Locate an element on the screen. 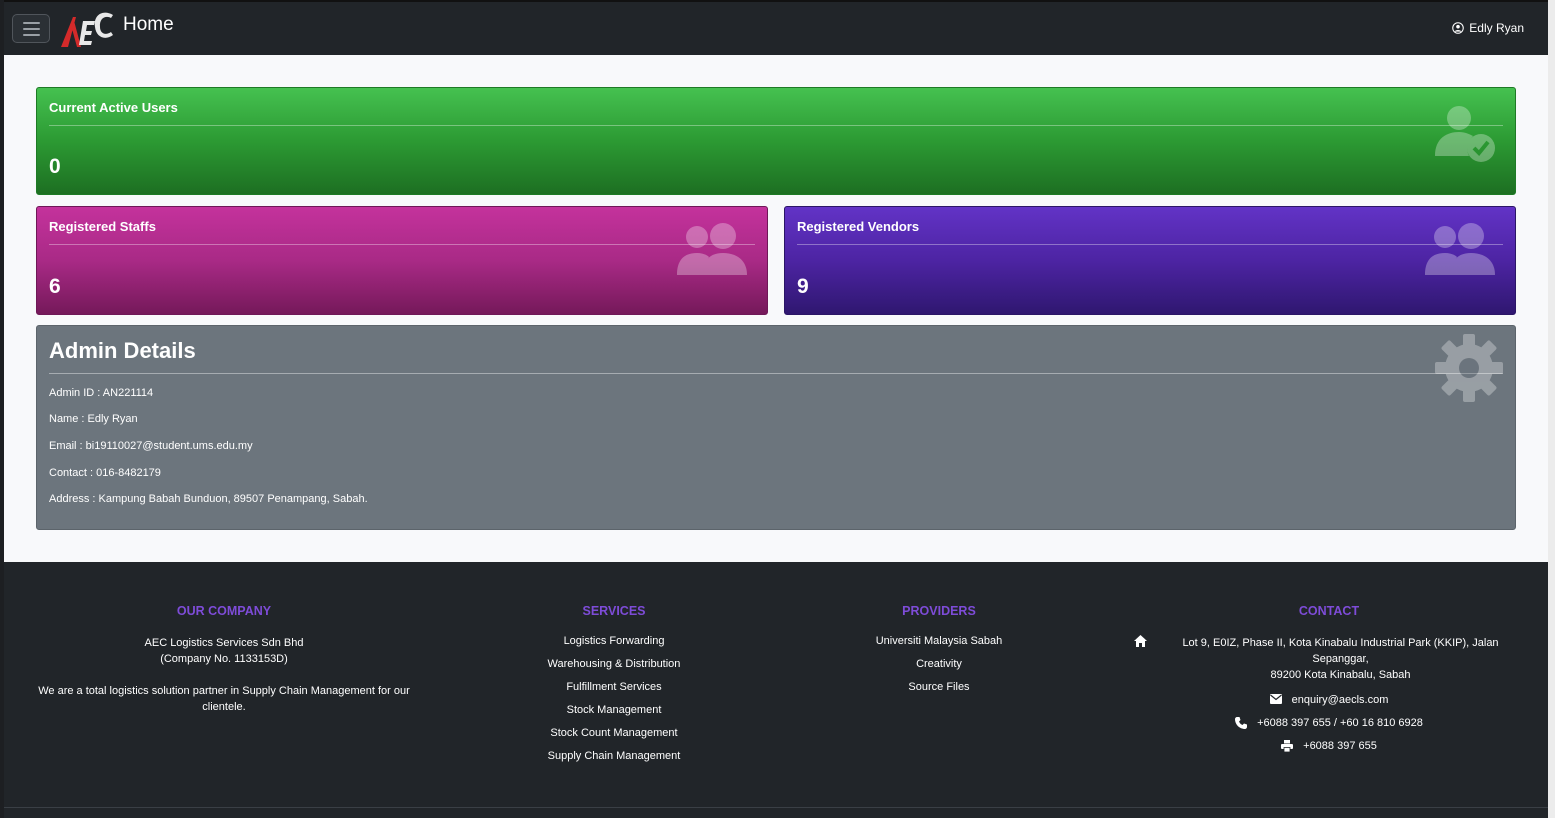  provider-link-ums: Universiti Malaysia Sabah is located at coordinates (939, 641).